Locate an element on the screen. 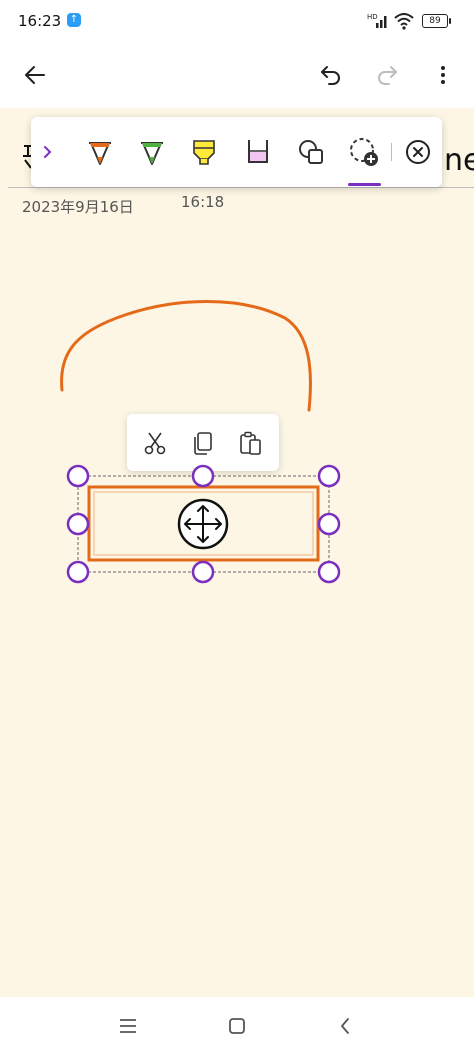  chevron-left-icon is located at coordinates (344, 1026).